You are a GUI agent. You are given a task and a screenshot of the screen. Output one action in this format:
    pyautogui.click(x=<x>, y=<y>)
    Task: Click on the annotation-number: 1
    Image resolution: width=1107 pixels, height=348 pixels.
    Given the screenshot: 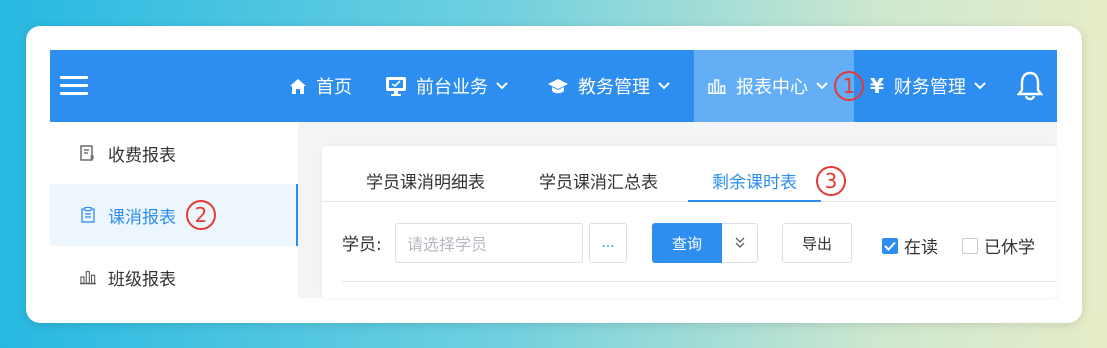 What is the action you would take?
    pyautogui.click(x=849, y=86)
    